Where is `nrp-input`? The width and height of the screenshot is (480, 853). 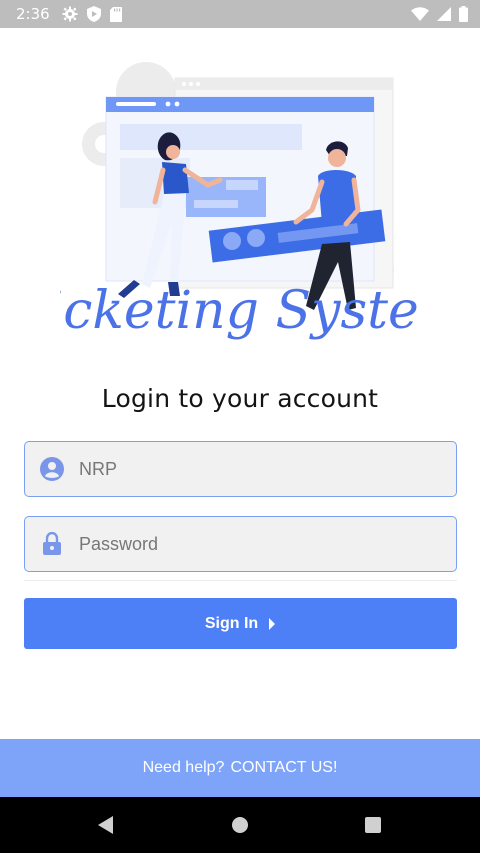 nrp-input is located at coordinates (259, 469).